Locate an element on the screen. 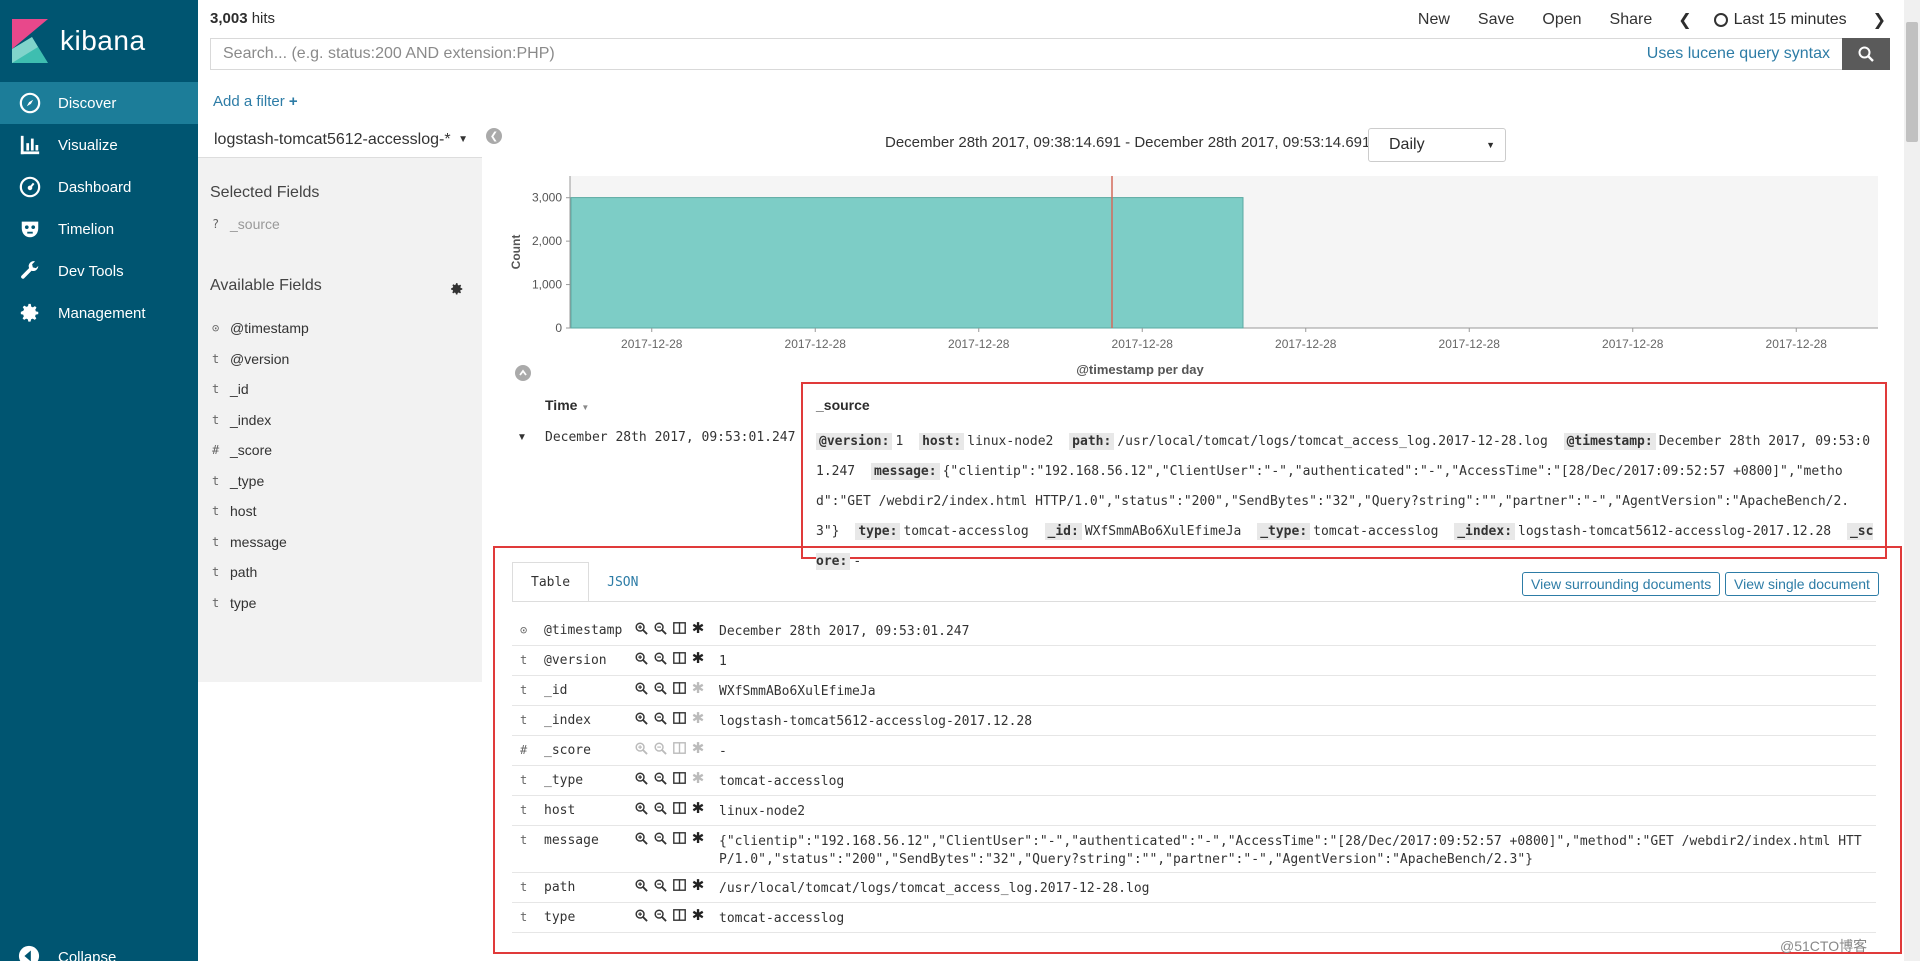 Image resolution: width=1920 pixels, height=961 pixels. available-field-timestamp: ⊙ @timestamp is located at coordinates (260, 328).